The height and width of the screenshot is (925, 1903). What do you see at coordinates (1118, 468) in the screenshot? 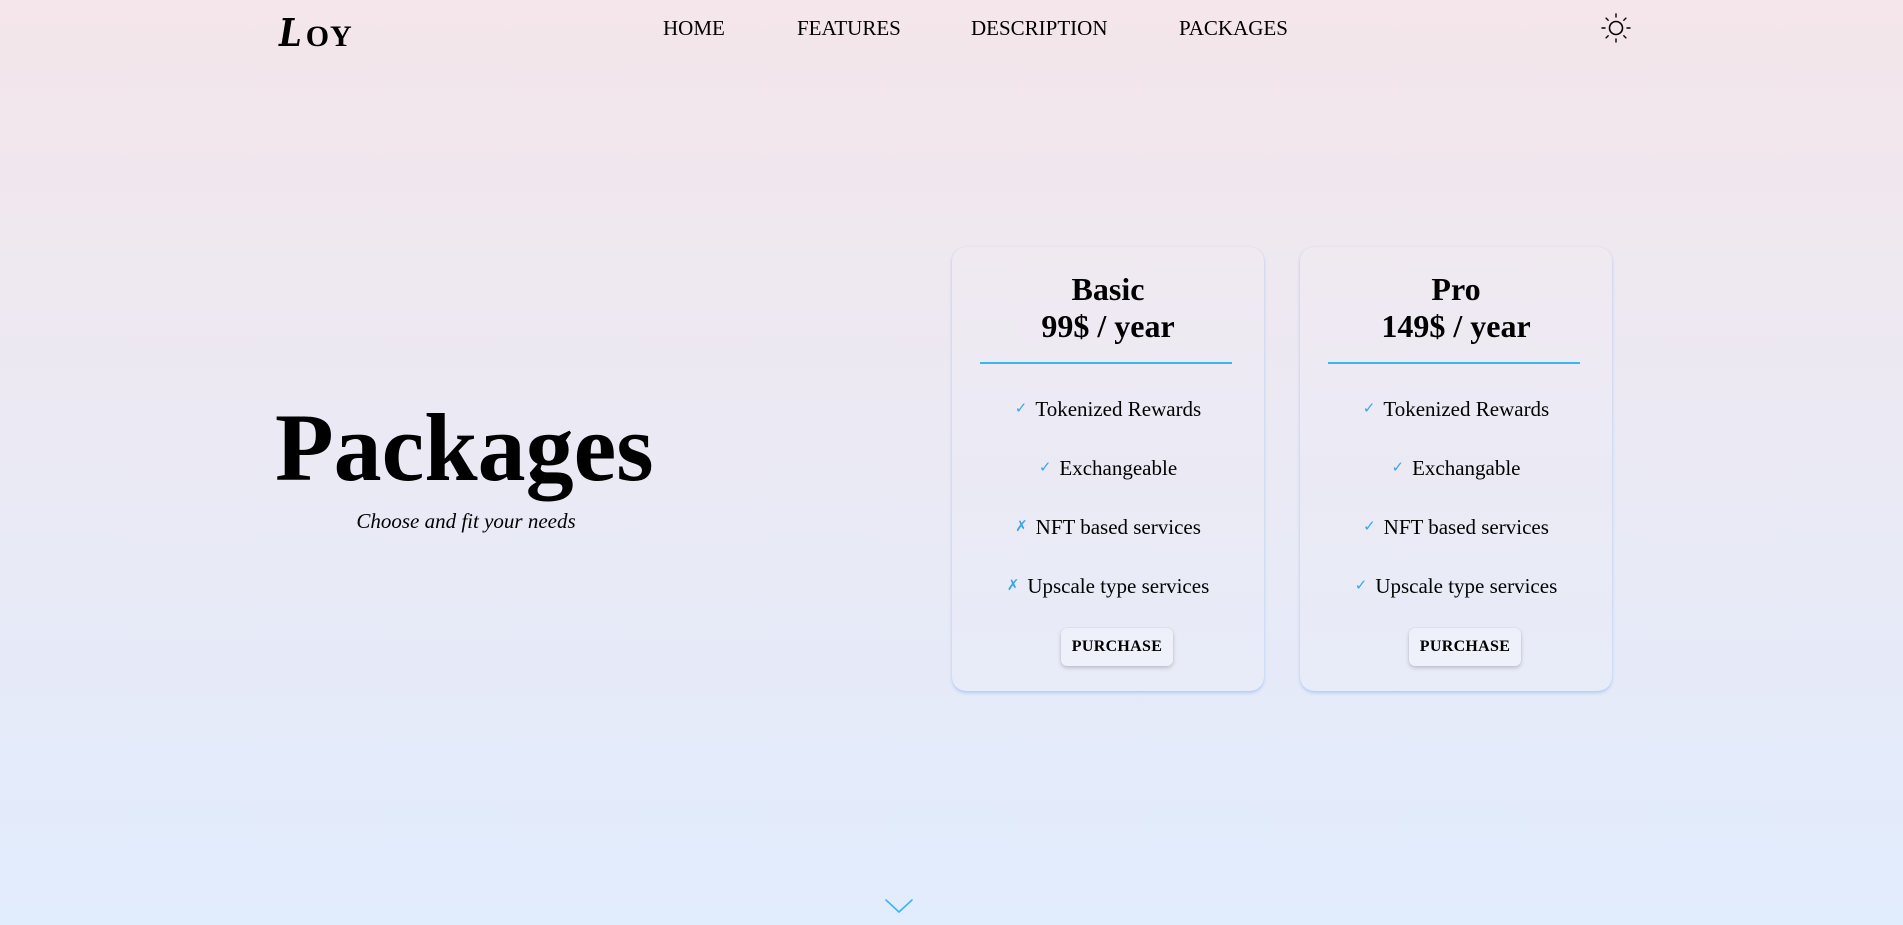
I see `feature-label: Exchangeable` at bounding box center [1118, 468].